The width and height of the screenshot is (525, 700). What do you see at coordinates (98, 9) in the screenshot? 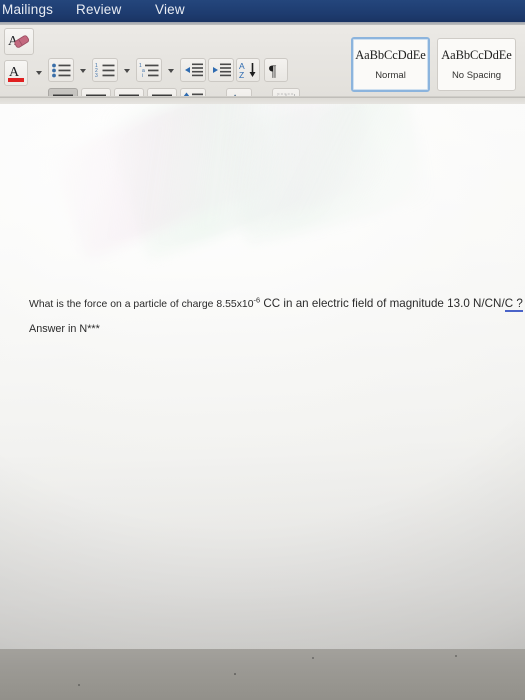
I see `tab-review: Review` at bounding box center [98, 9].